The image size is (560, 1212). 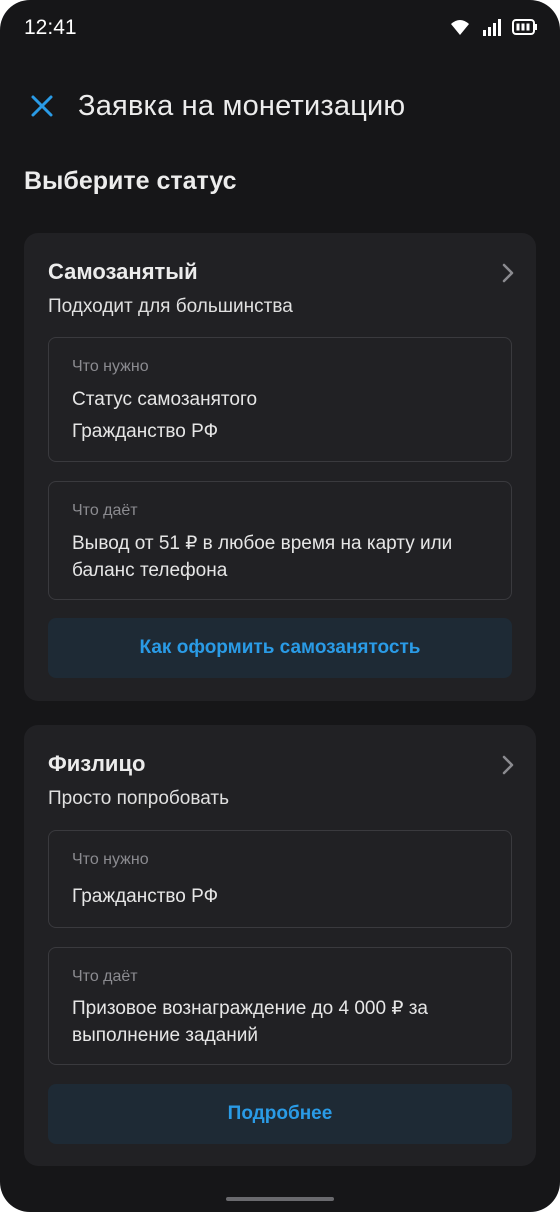 I want to click on status-icons, so click(x=493, y=27).